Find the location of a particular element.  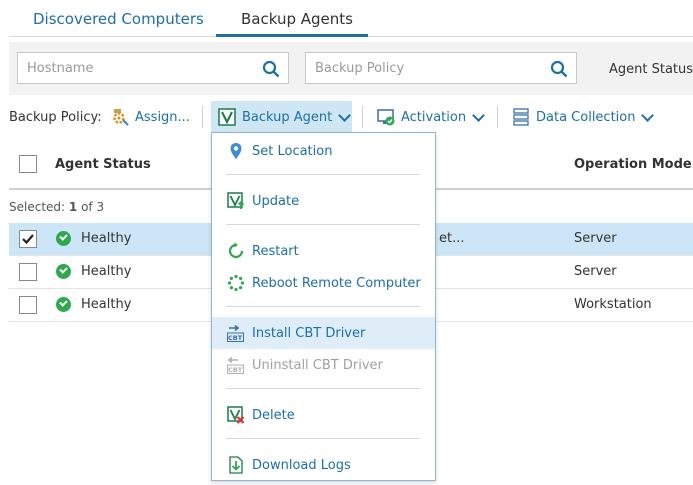

tab-backup-agents: Backup Agents is located at coordinates (297, 19).